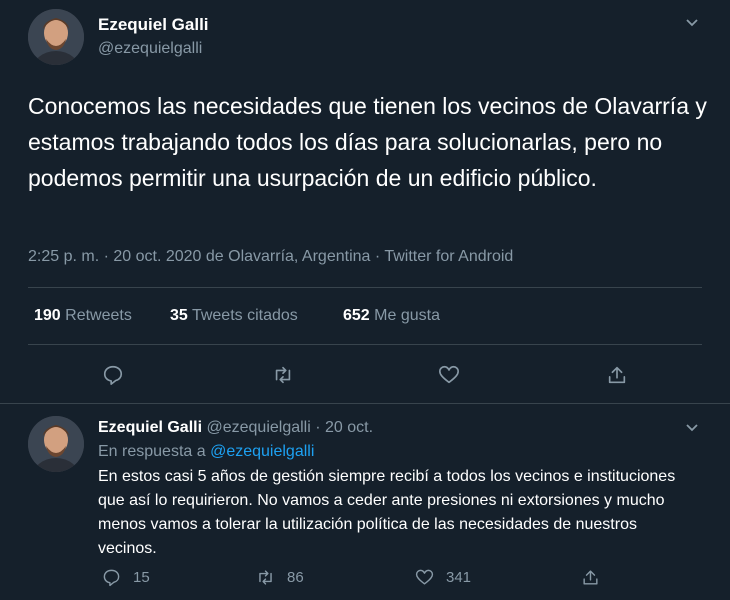  I want to click on reply-header: Ezequiel Galli @ezequielgalli · 20 oct., so click(235, 428).